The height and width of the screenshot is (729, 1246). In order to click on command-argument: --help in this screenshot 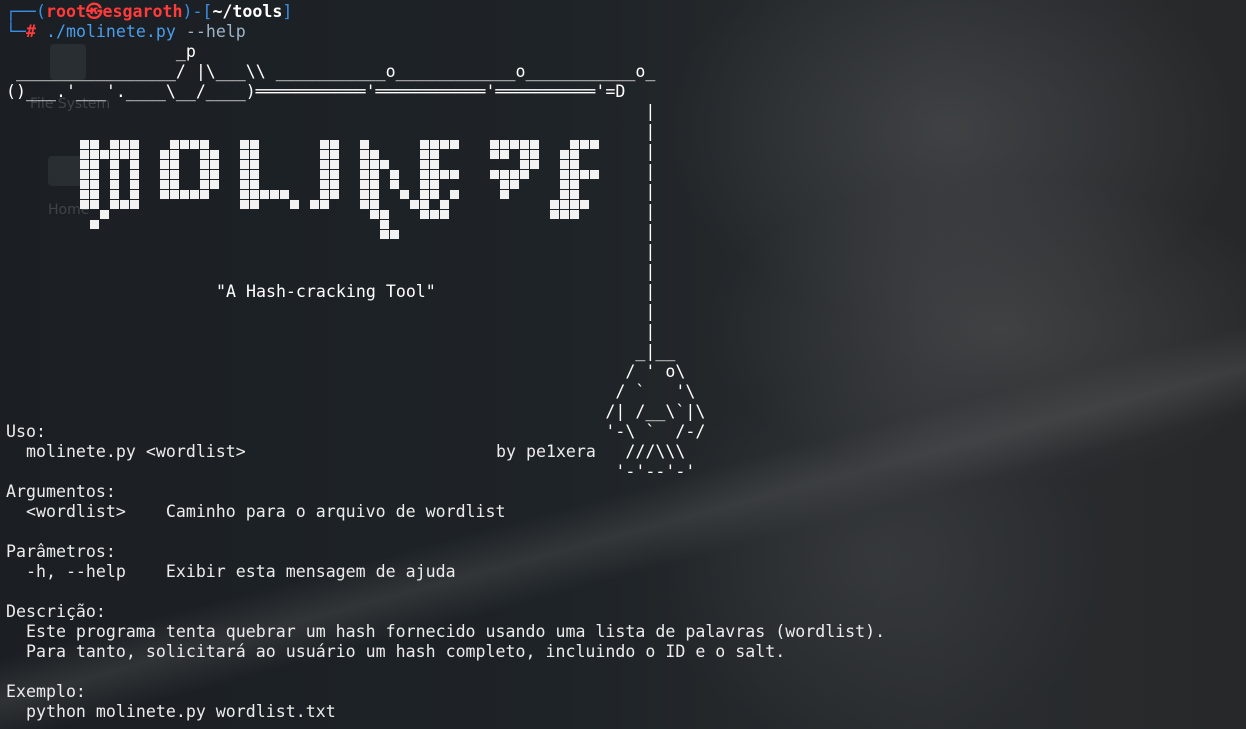, I will do `click(215, 31)`.